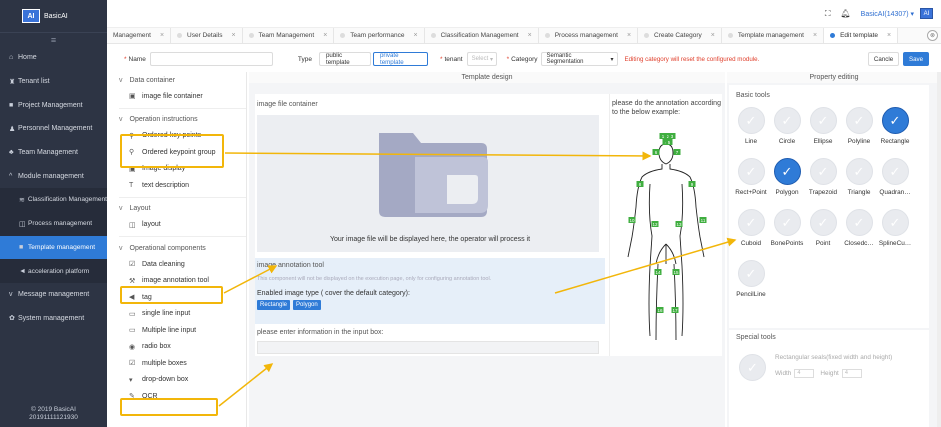 Image resolution: width=941 pixels, height=427 pixels. What do you see at coordinates (121, 208) in the screenshot?
I see `chevron-down-icon: v` at bounding box center [121, 208].